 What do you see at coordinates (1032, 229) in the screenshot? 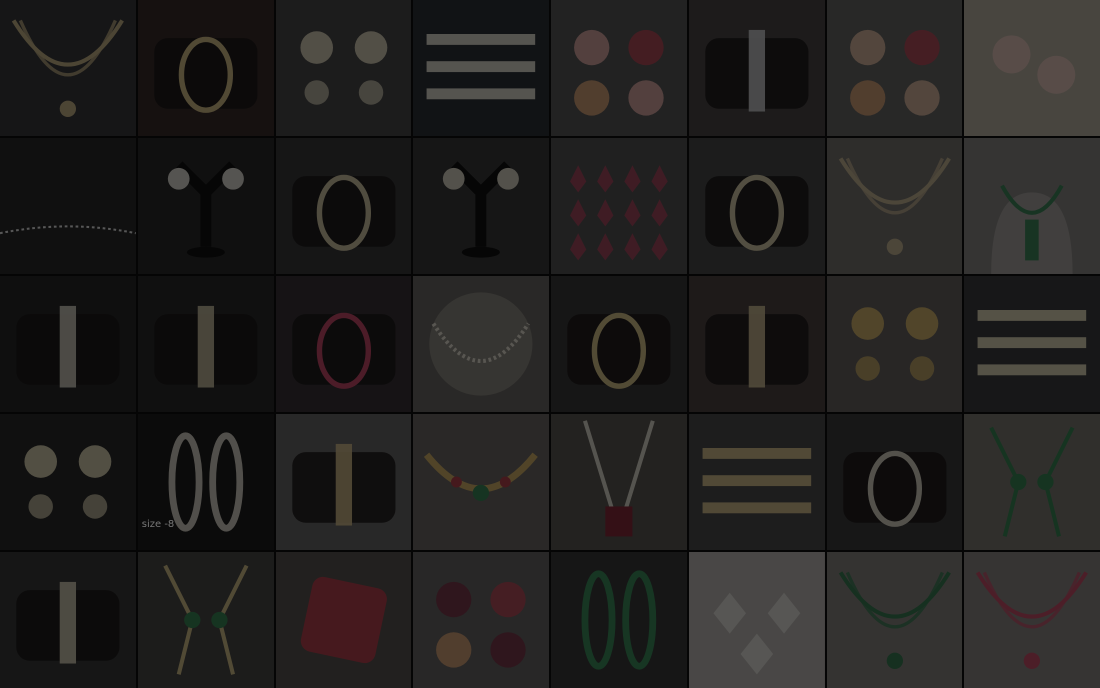
I see `necklace-bust-image` at bounding box center [1032, 229].